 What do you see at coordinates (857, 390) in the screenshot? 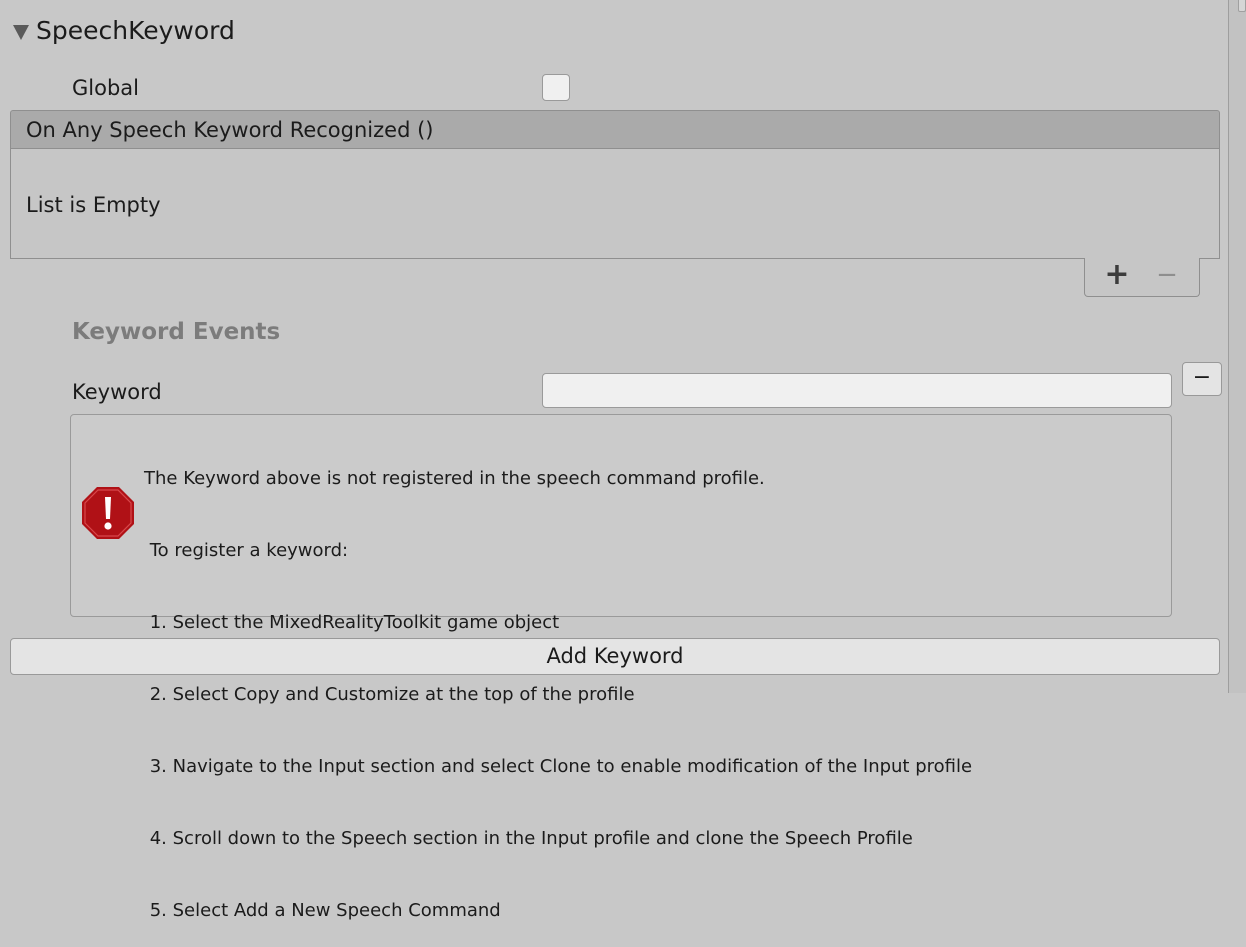
I see `keyword-input` at bounding box center [857, 390].